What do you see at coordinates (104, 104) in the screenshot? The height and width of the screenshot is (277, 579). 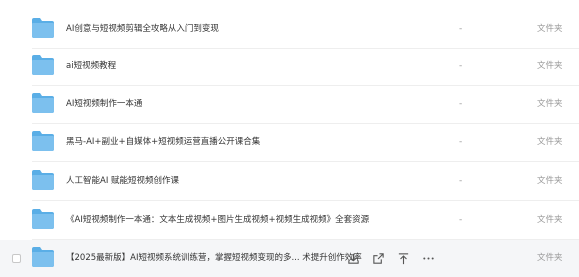 I see `file-name: AI短视频制作一本通` at bounding box center [104, 104].